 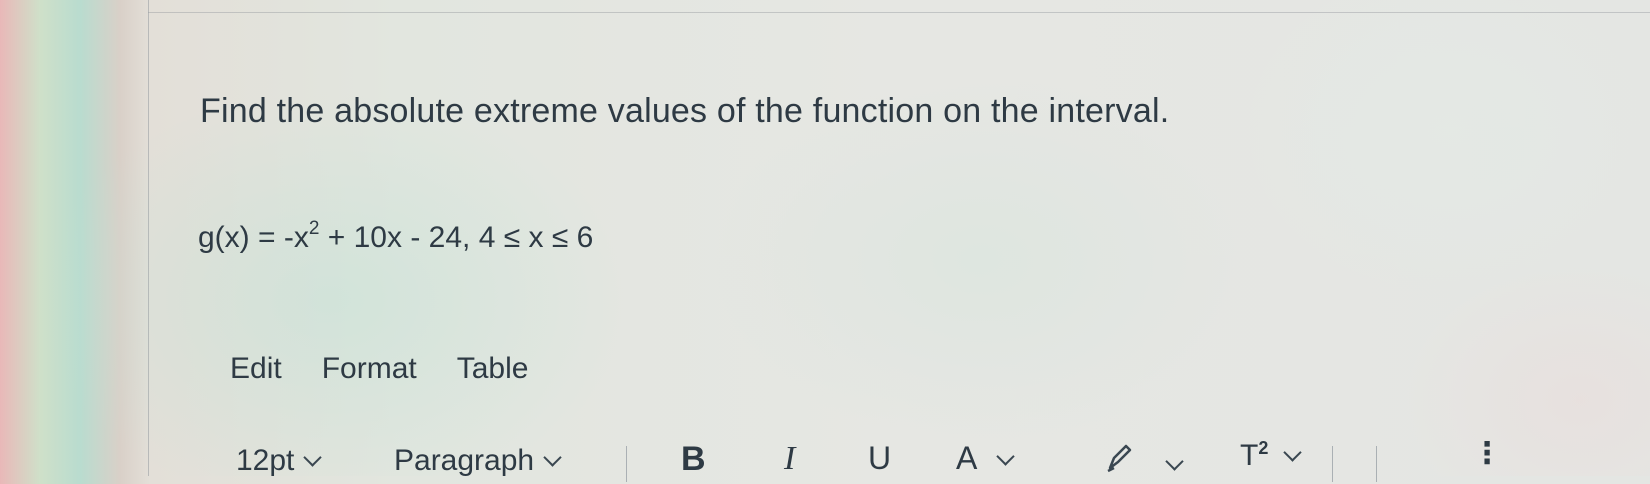 I want to click on menu-format: Format, so click(x=369, y=369).